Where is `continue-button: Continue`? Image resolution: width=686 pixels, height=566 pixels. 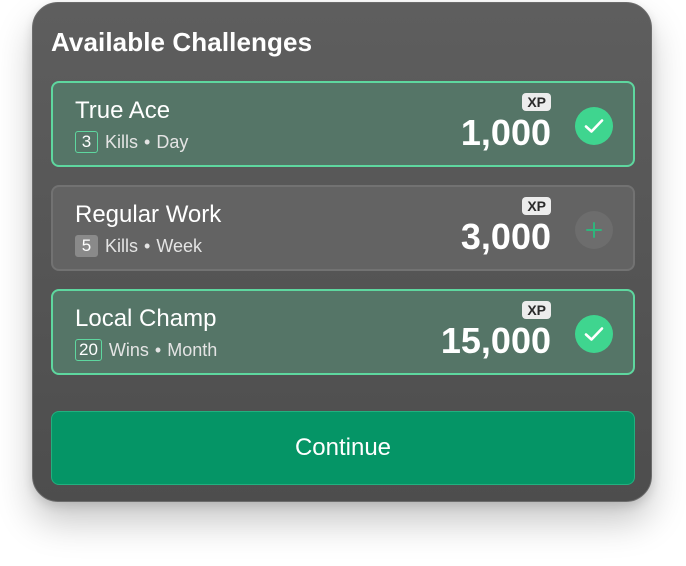
continue-button: Continue is located at coordinates (343, 448).